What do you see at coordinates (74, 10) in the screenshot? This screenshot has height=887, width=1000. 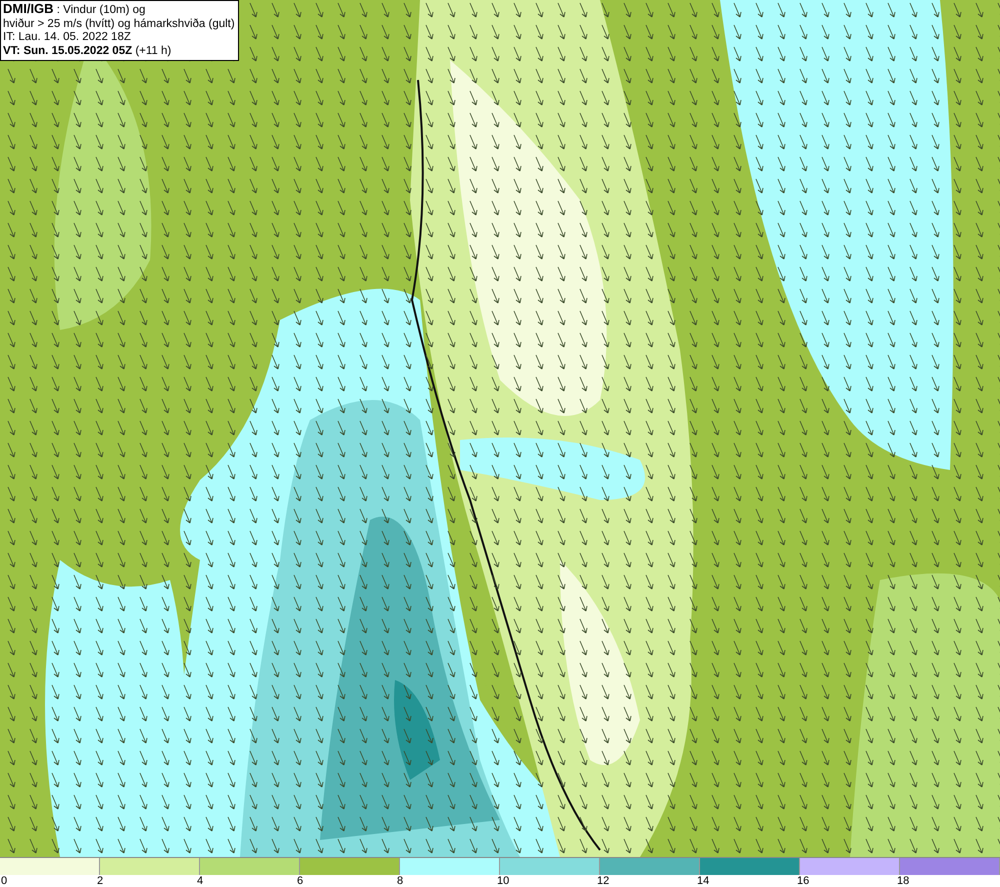 I see `map-title: DMI/IGB : Vindur (10m) og` at bounding box center [74, 10].